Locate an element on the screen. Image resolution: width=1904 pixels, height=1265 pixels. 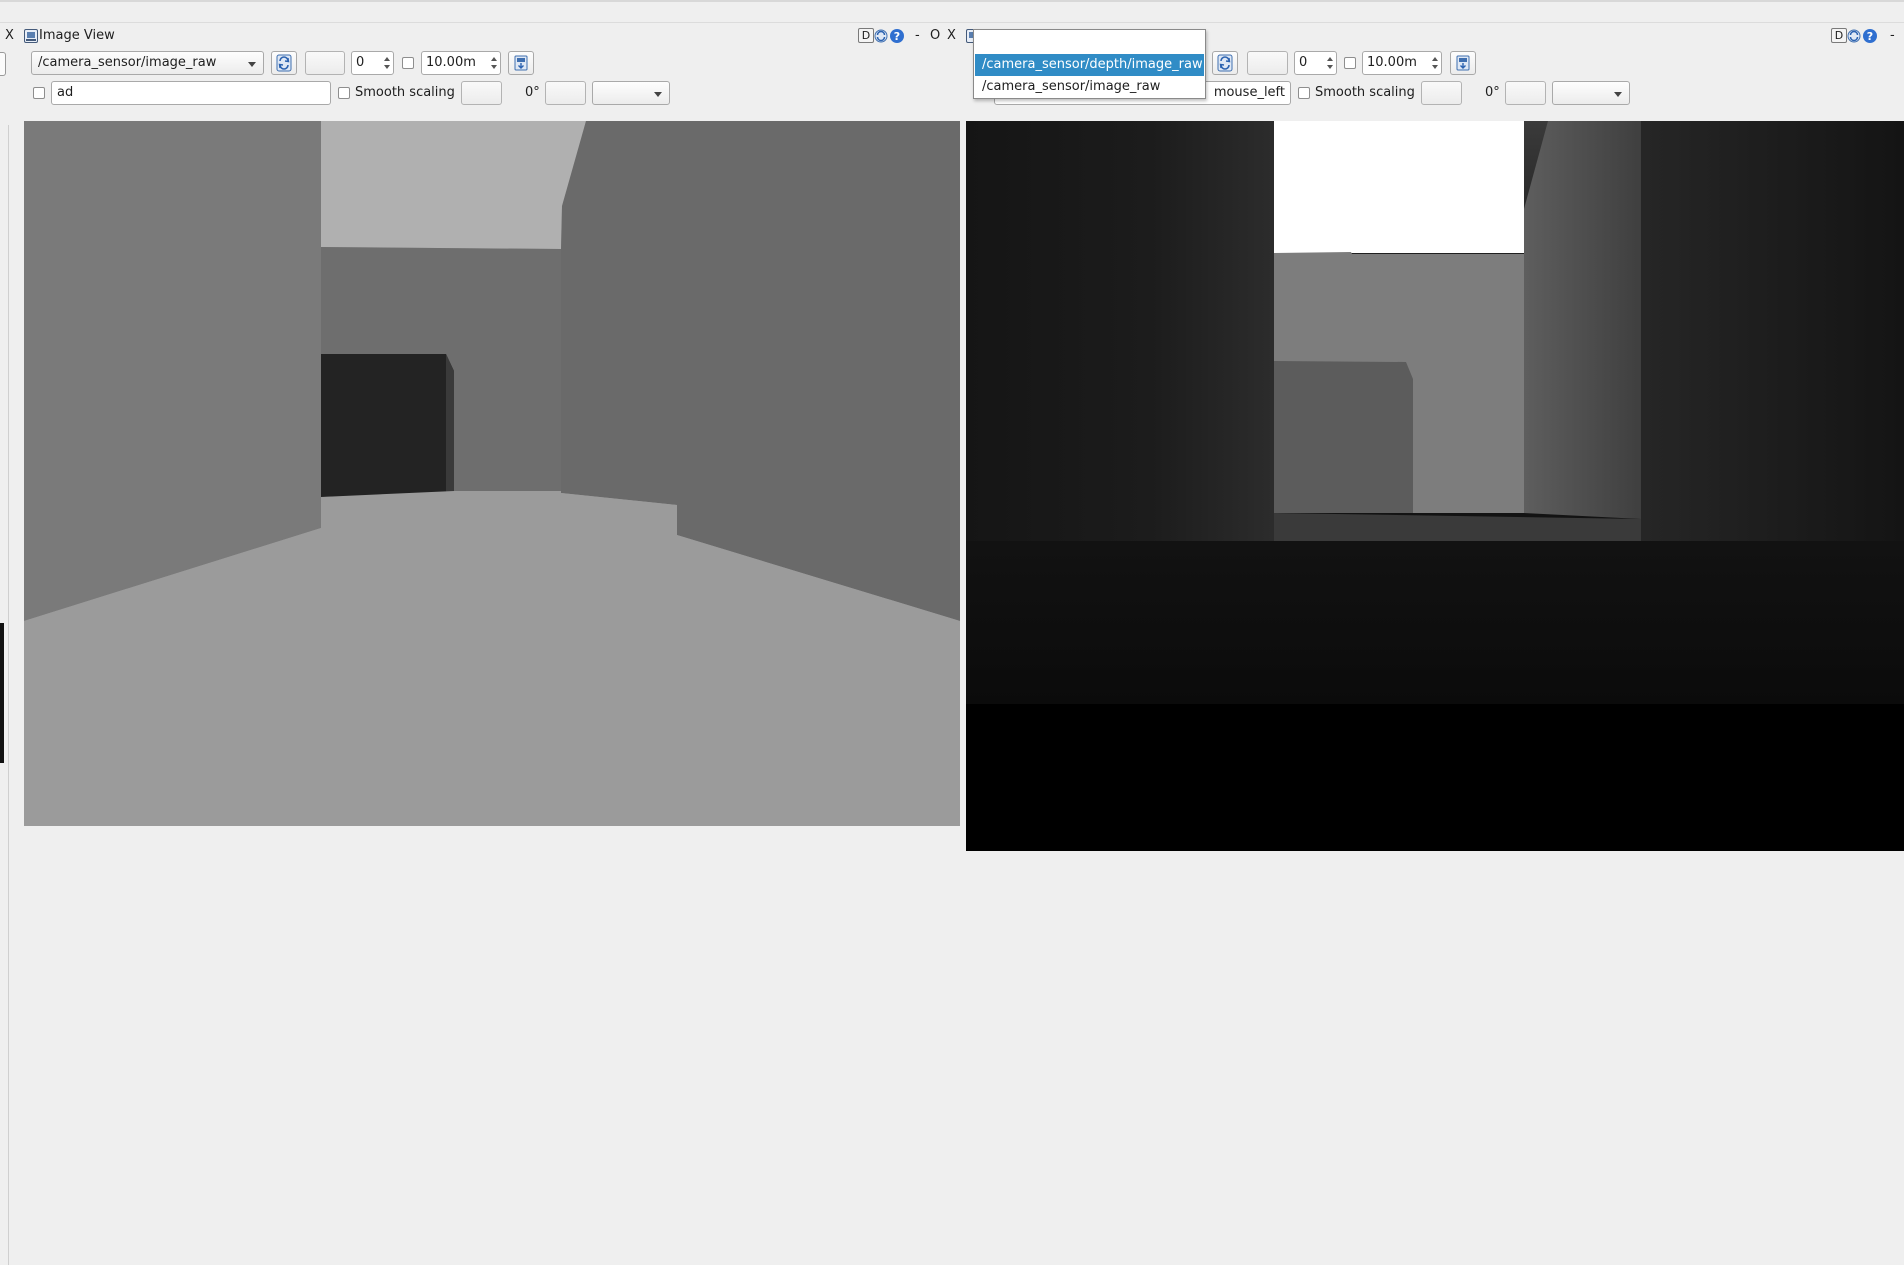
right-help-icon: ? is located at coordinates (1869, 35).